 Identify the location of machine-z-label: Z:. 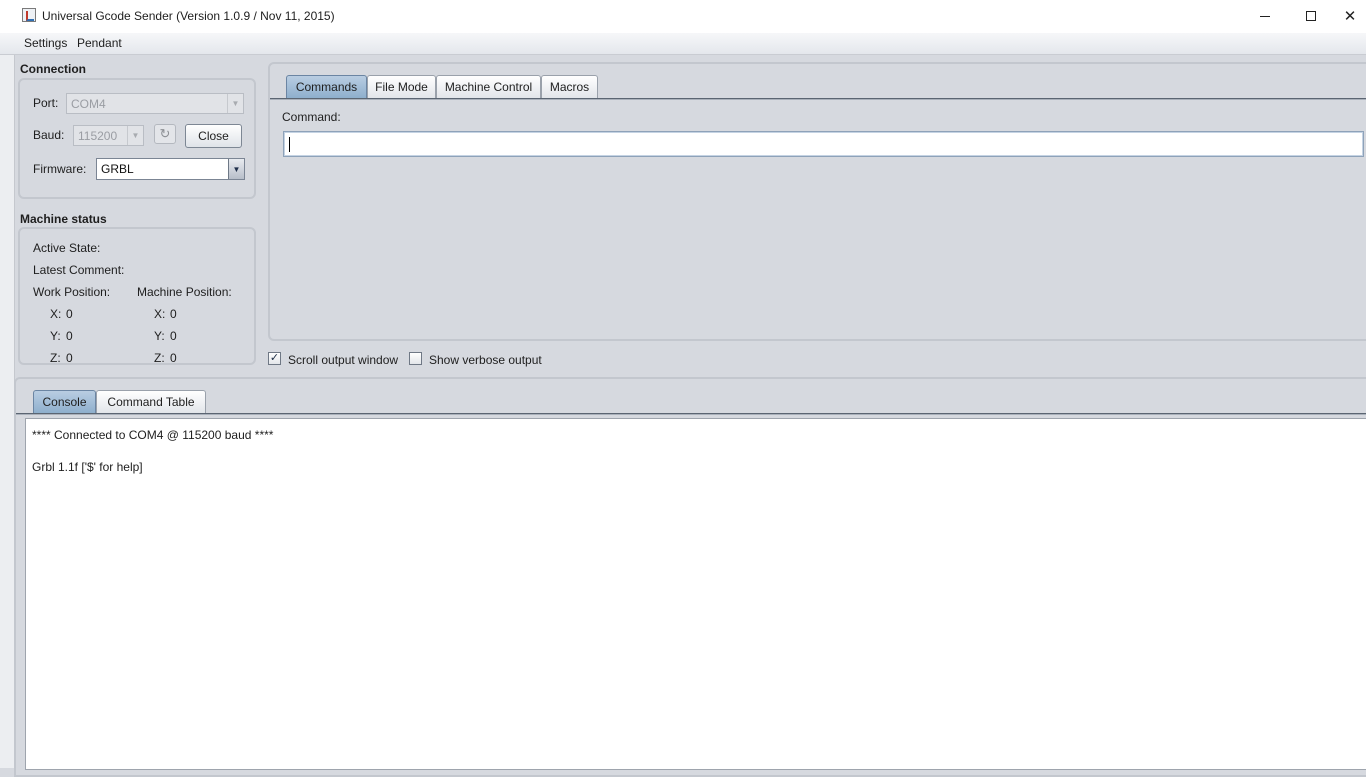
(159, 358).